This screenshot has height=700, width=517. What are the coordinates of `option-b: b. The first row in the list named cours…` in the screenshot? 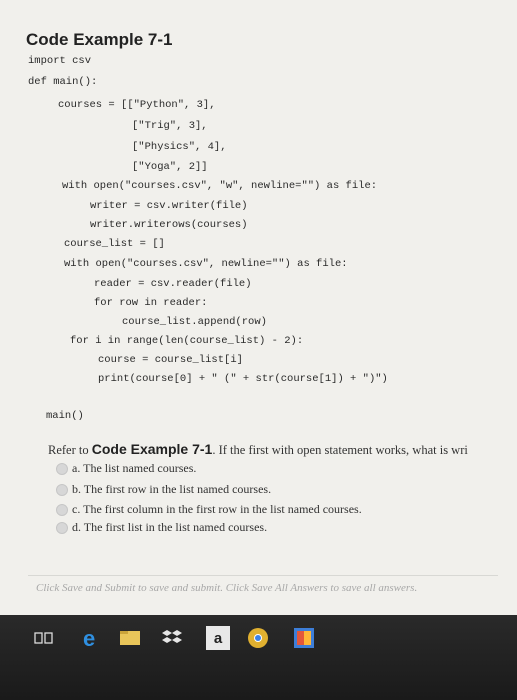 It's located at (163, 489).